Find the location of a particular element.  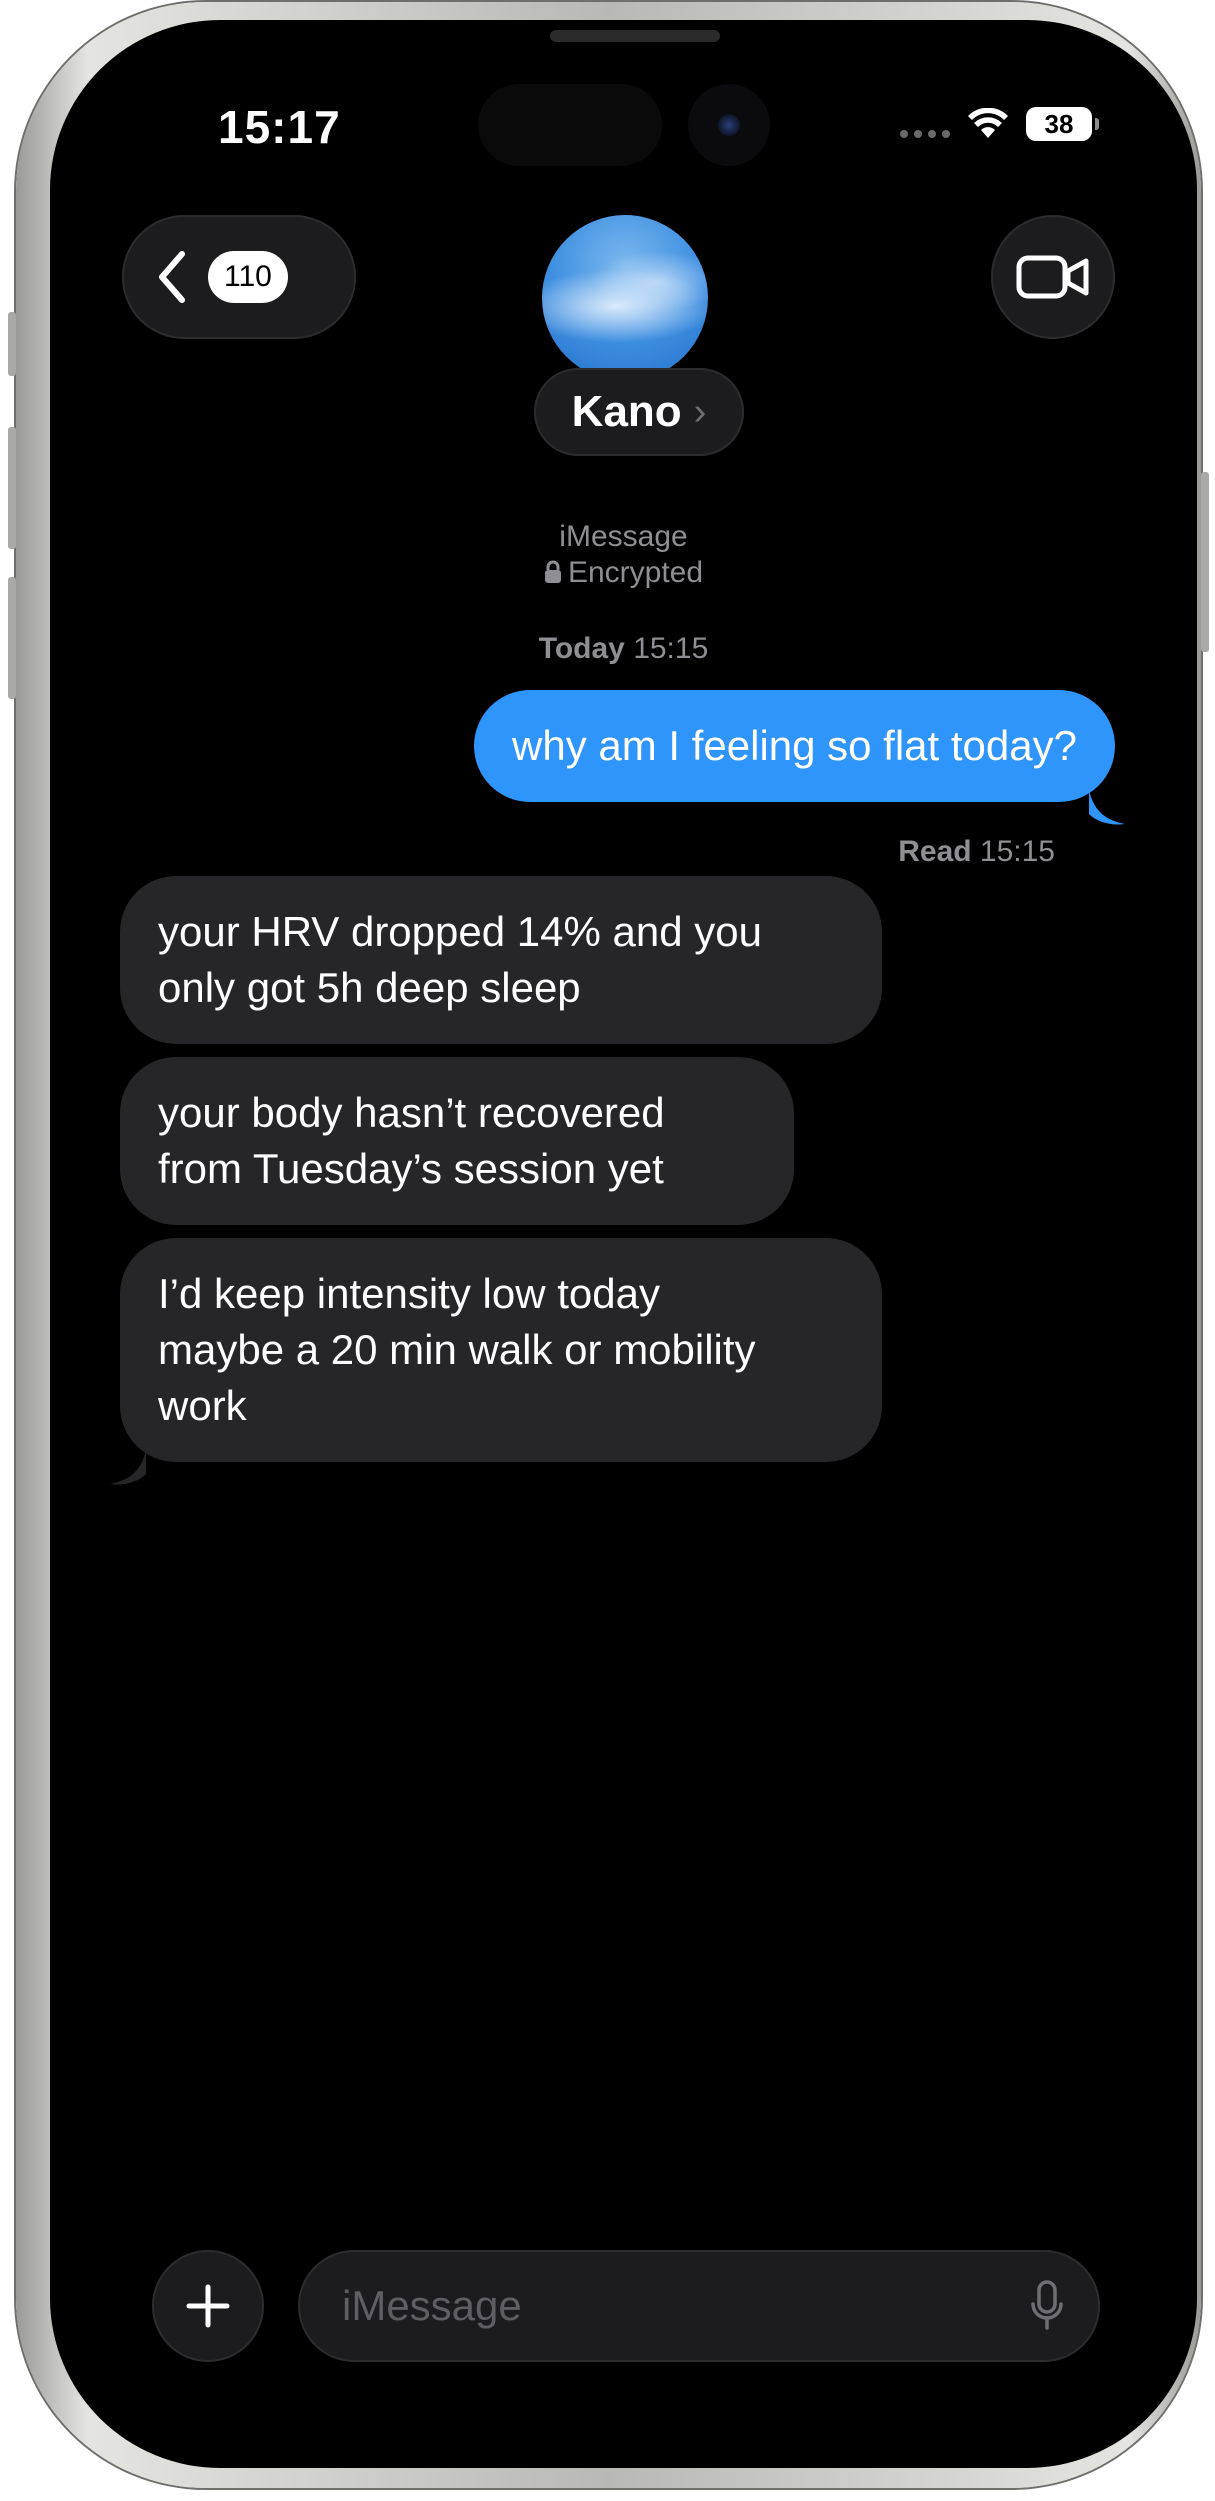

message-line: from Tuesday’s session yet is located at coordinates (411, 1168).